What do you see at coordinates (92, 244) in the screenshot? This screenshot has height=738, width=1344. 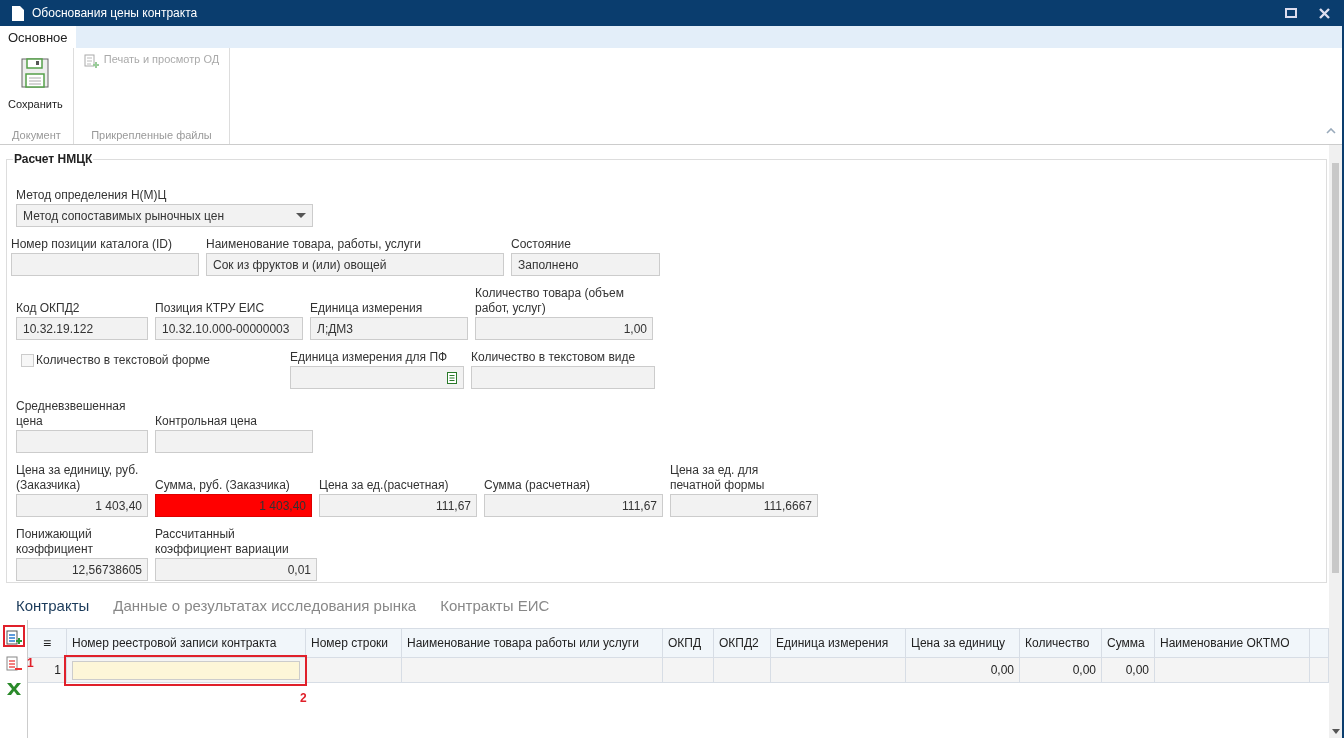 I see `field-label: Номер позиции каталога (ID)` at bounding box center [92, 244].